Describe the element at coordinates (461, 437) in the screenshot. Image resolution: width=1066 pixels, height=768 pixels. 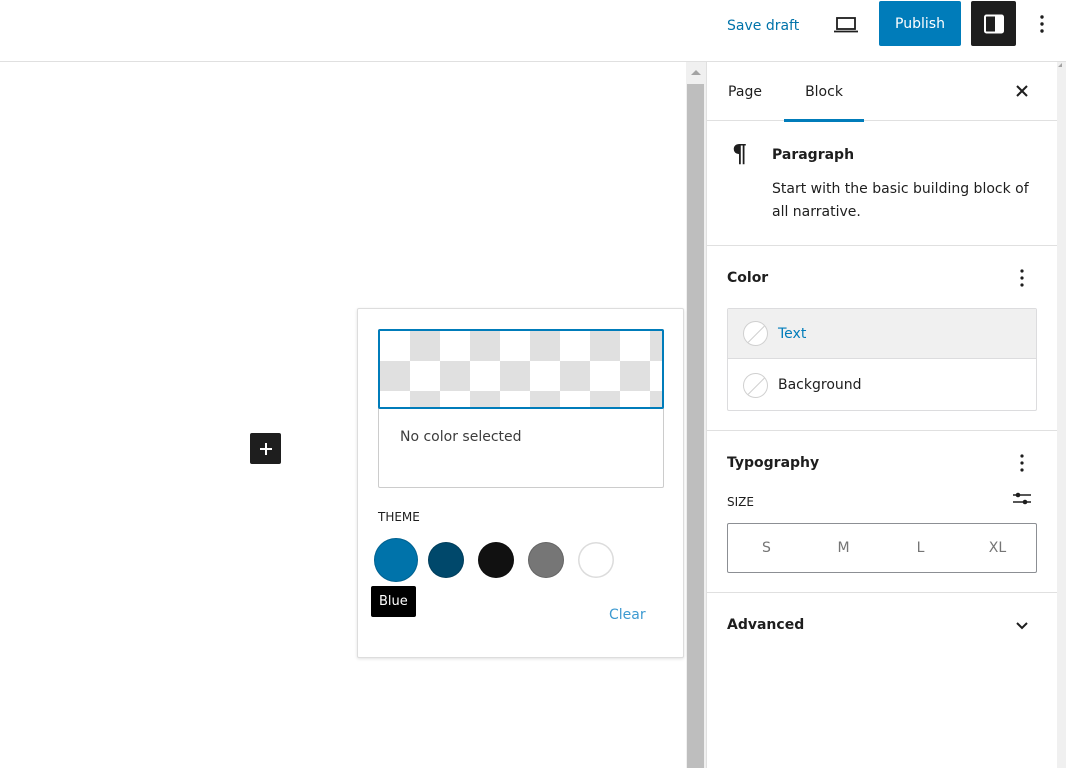
I see `color-status-text: No color selected` at that location.